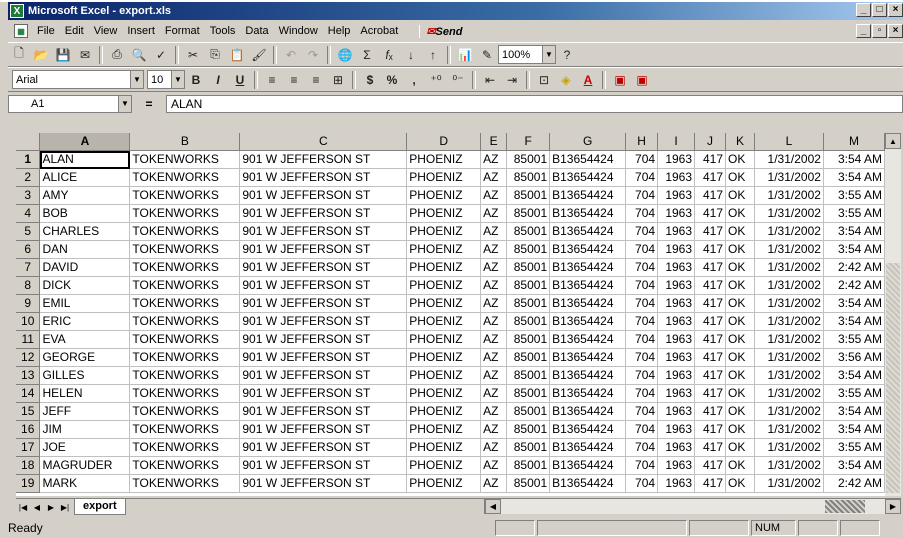 The height and width of the screenshot is (538, 903). Describe the element at coordinates (323, 411) in the screenshot. I see `cell-c15: 901 W JEFFERSON ST` at that location.